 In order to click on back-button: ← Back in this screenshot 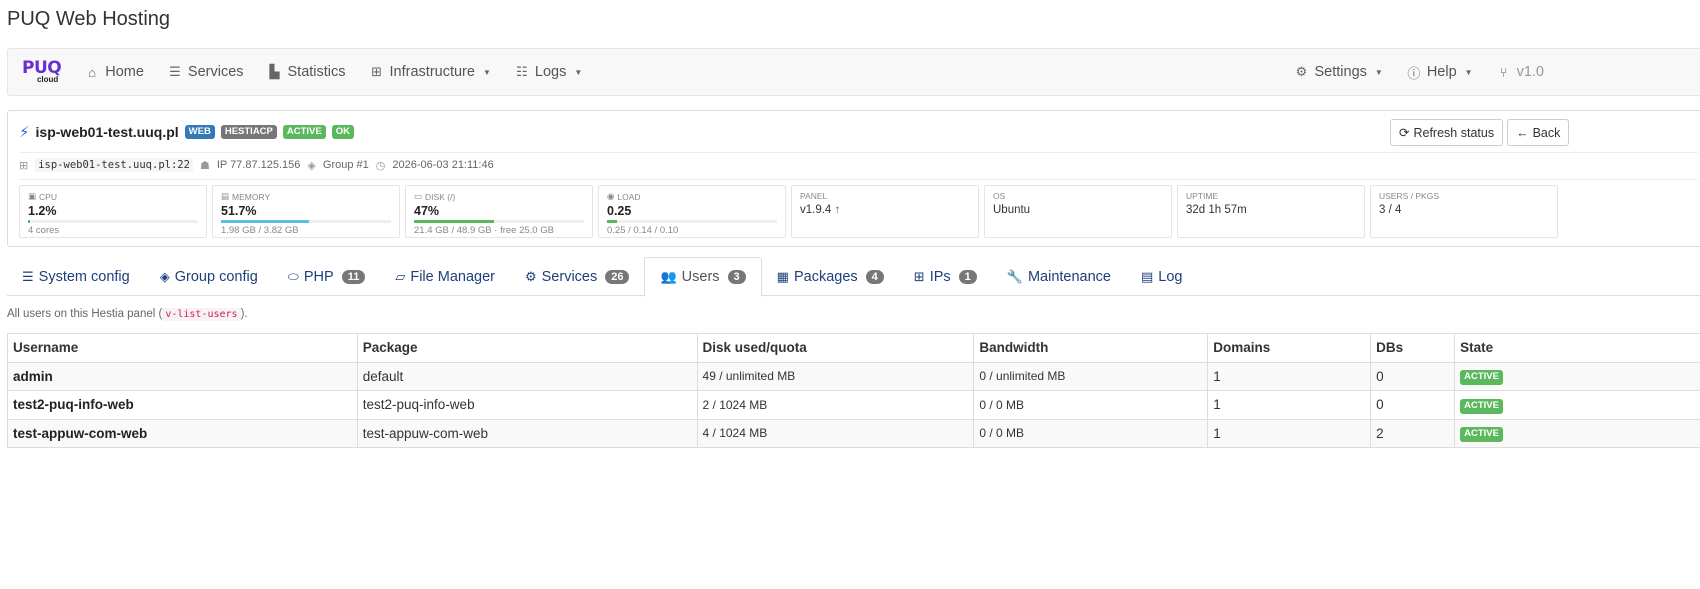, I will do `click(1538, 132)`.